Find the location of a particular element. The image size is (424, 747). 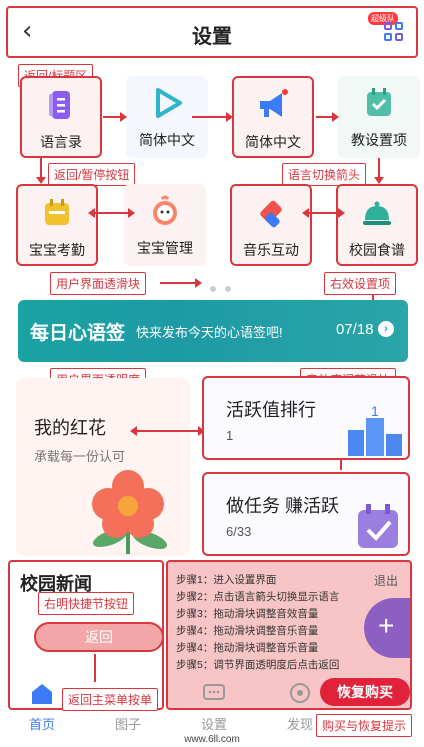

banner-text: 快来发布今天的心语签吧! is located at coordinates (209, 332).